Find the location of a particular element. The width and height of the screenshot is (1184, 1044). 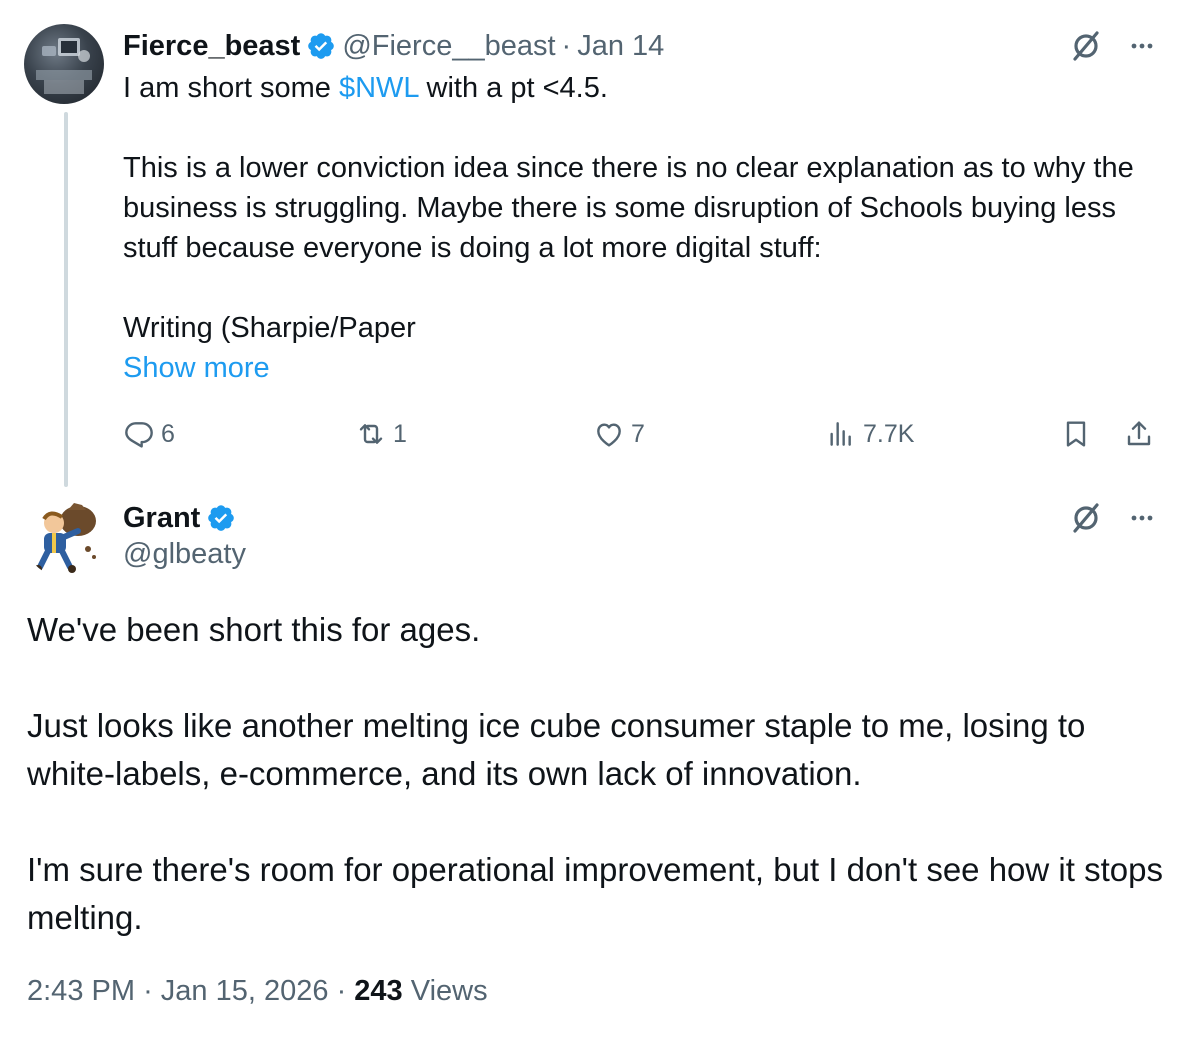

tweet1-text-after-cashtag: with a pt <4.5. is located at coordinates (513, 88).